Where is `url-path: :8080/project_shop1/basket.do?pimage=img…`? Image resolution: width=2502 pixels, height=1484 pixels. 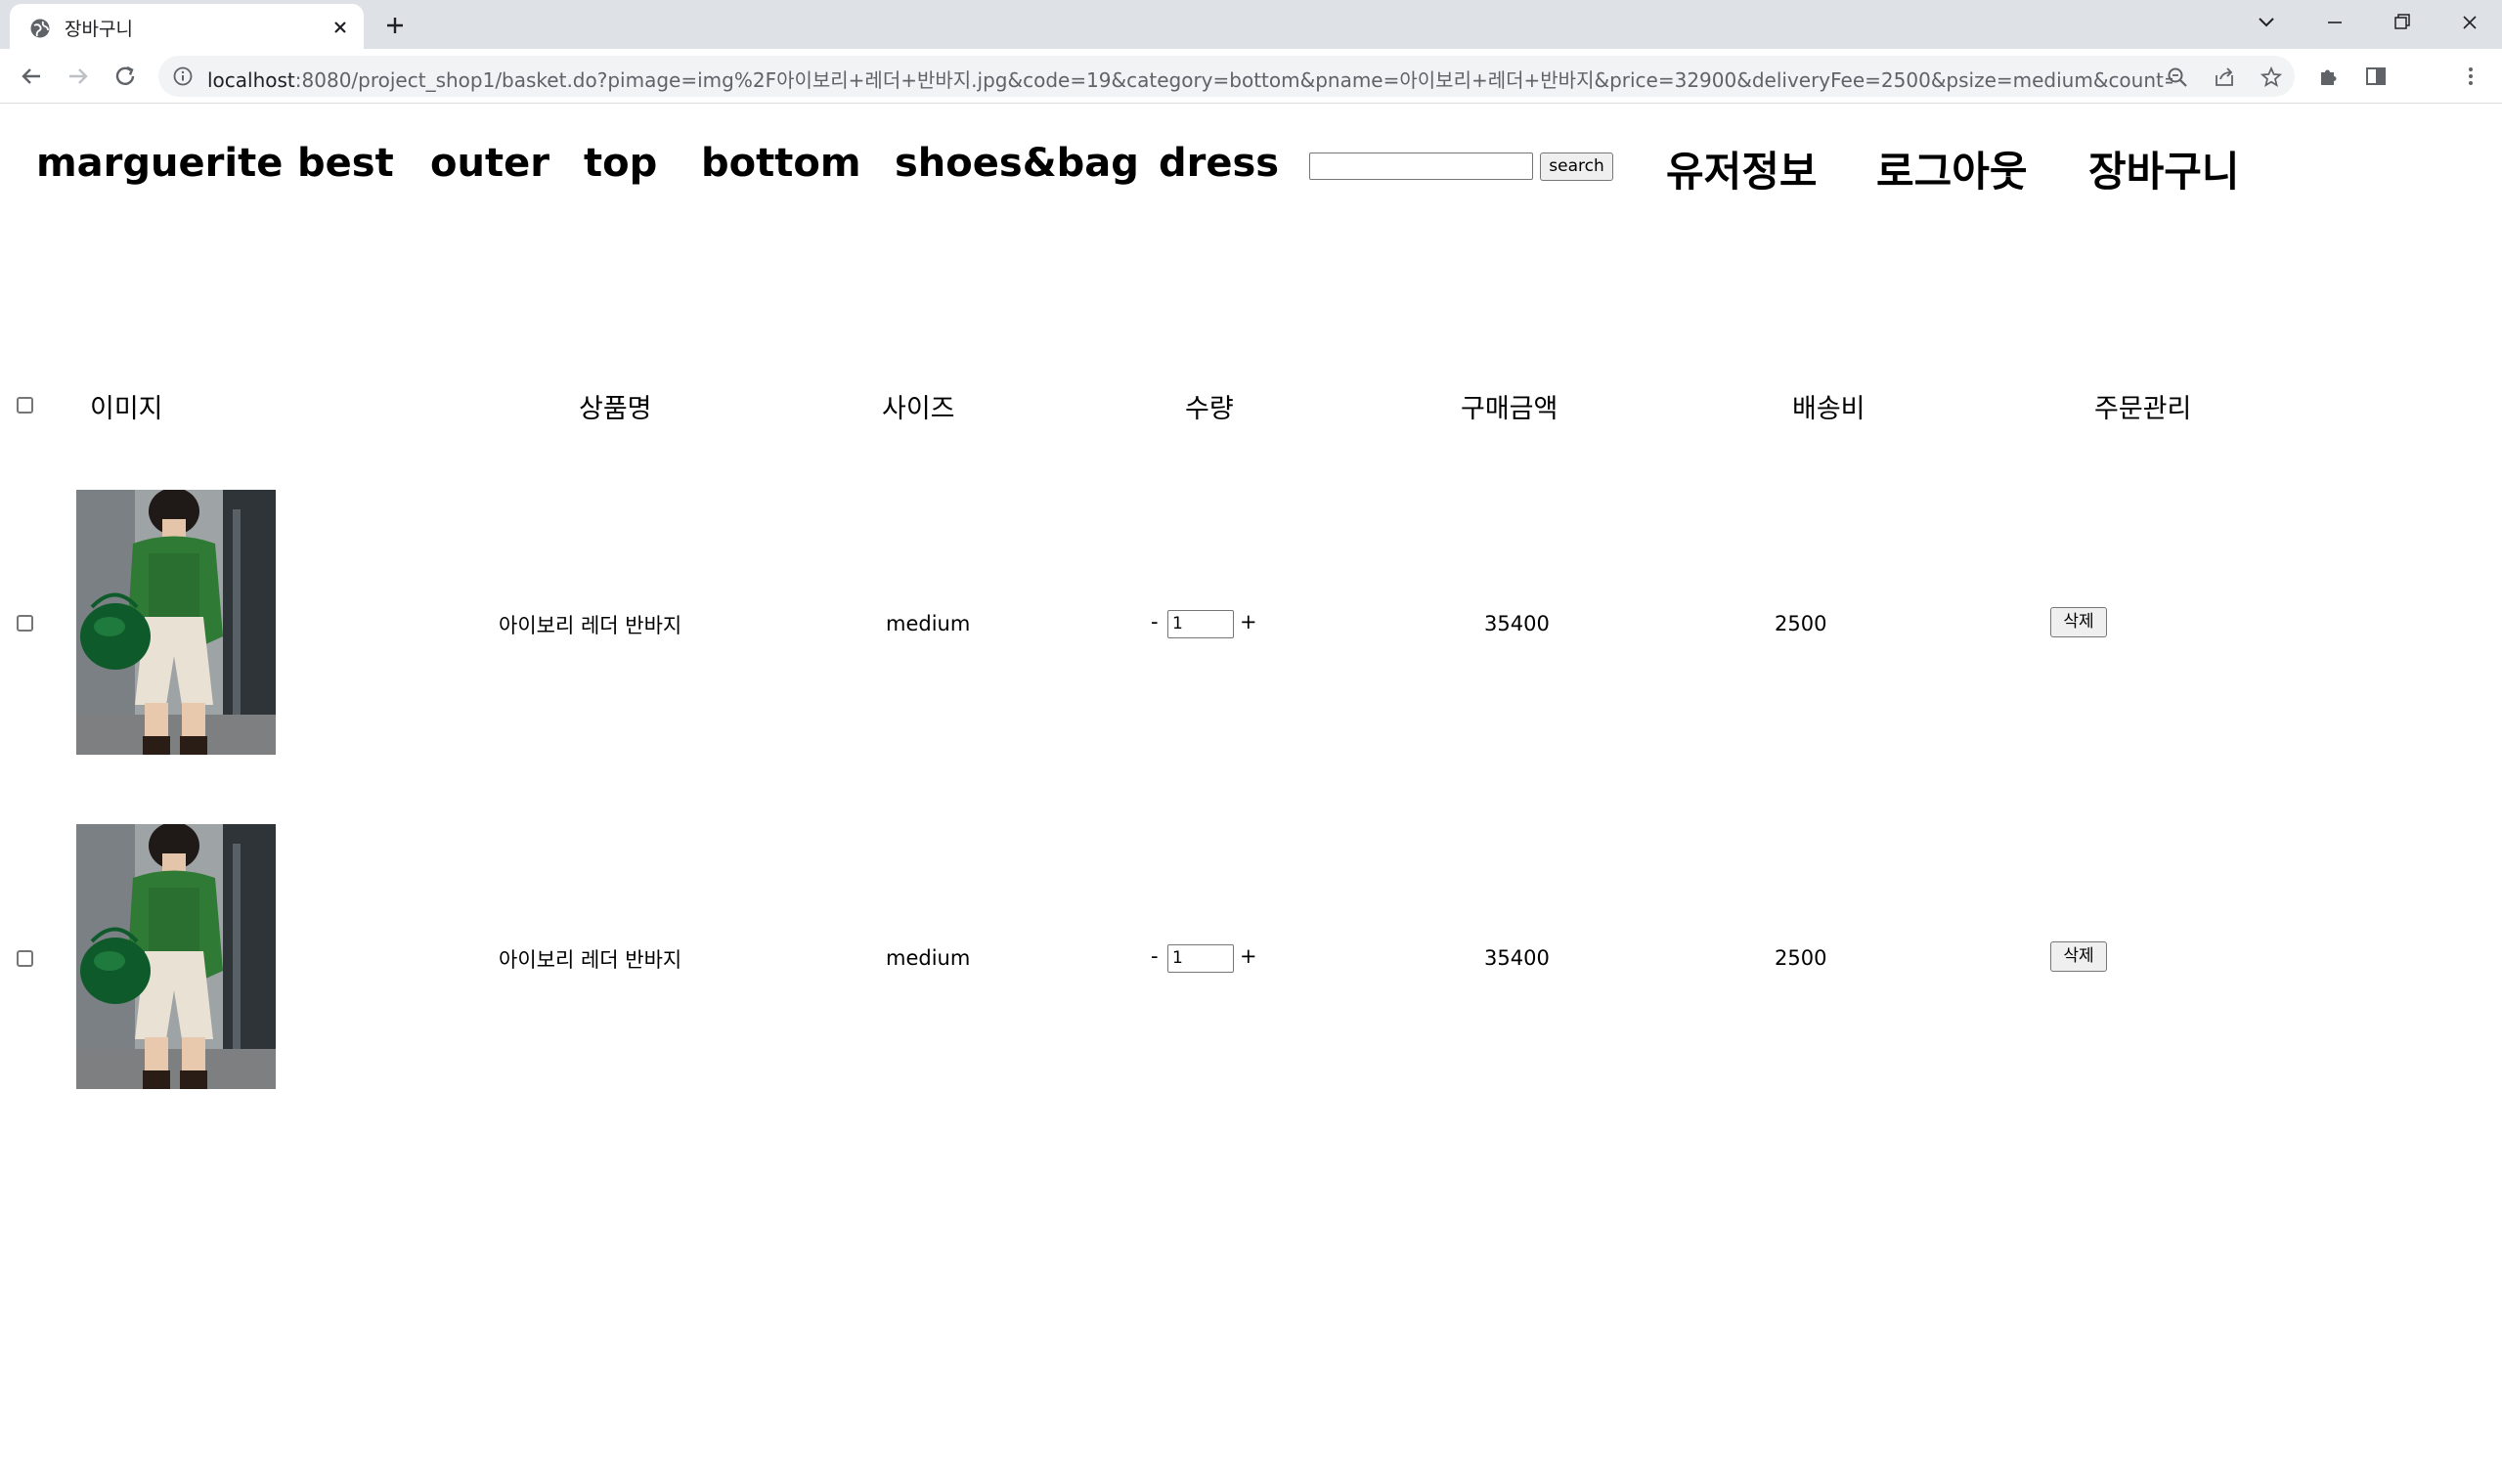 url-path: :8080/project_shop1/basket.do?pimage=img… is located at coordinates (1233, 80).